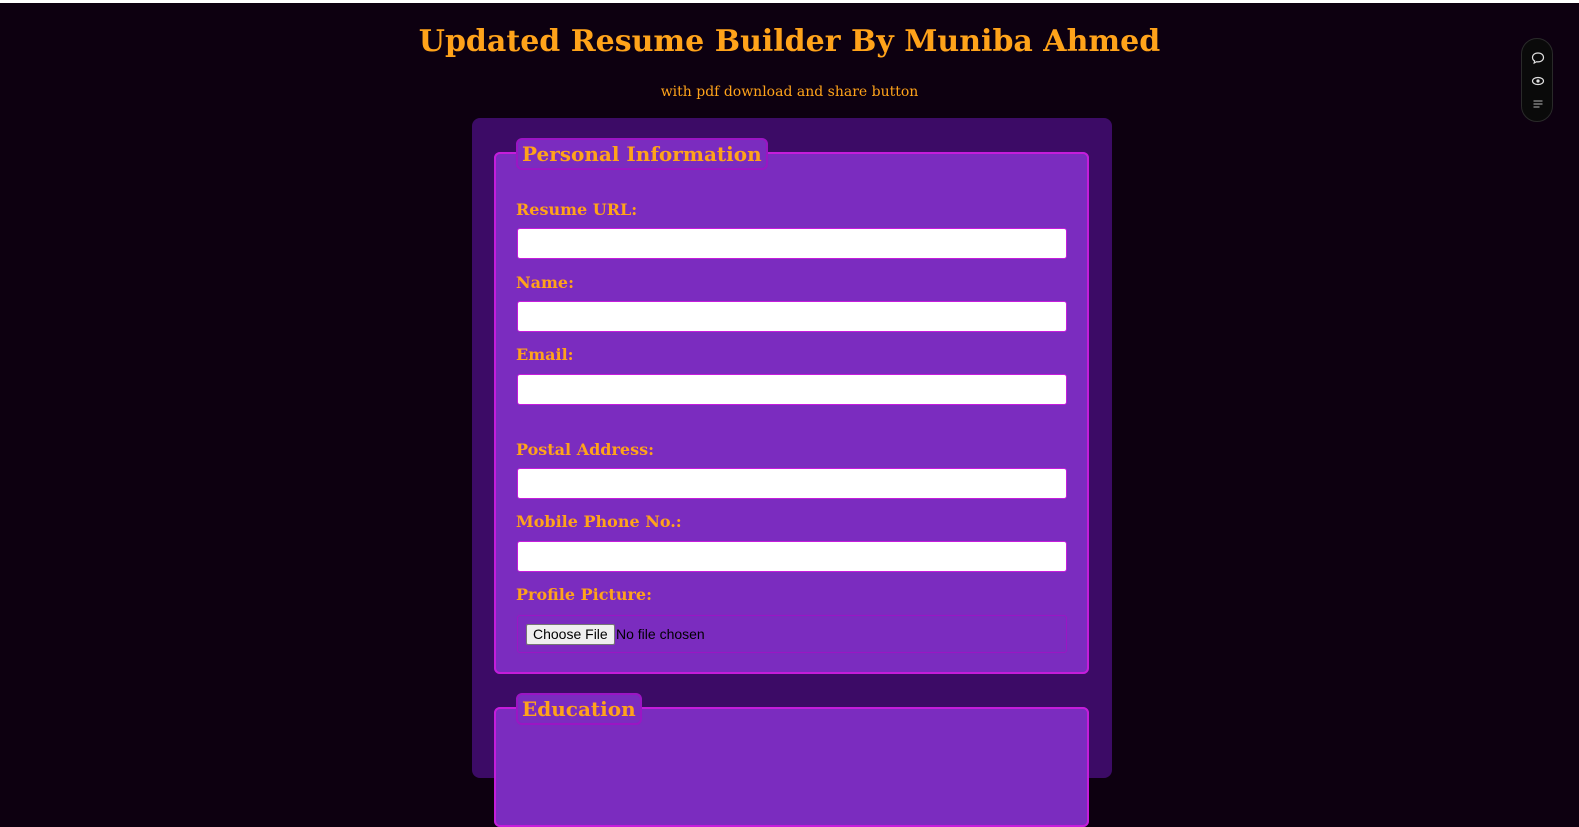  I want to click on file-status-text: No file chosen, so click(660, 634).